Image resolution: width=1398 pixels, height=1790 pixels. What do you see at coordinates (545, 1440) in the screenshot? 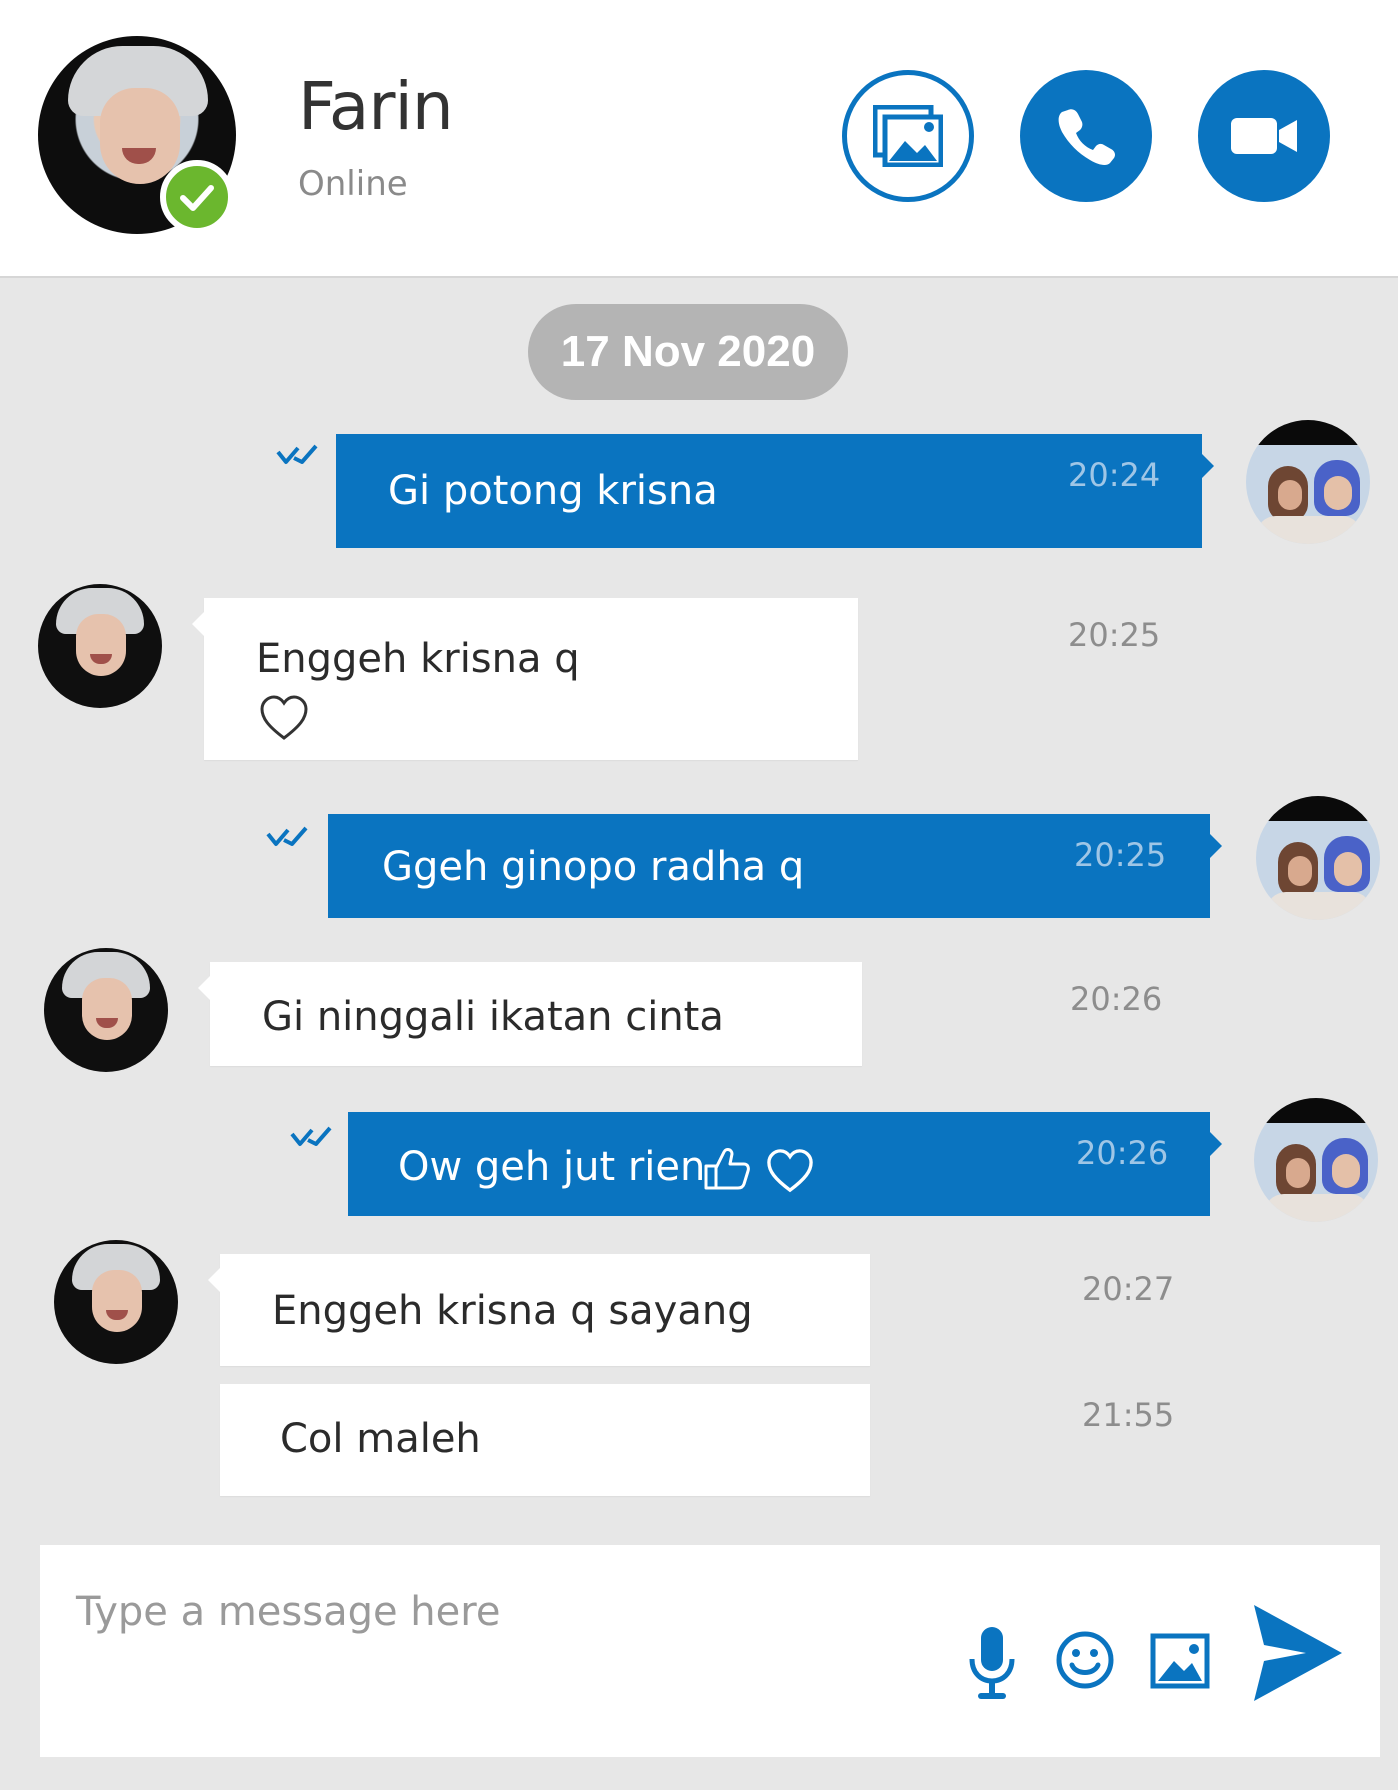
I see `message-bubble-incoming: Col maleh` at bounding box center [545, 1440].